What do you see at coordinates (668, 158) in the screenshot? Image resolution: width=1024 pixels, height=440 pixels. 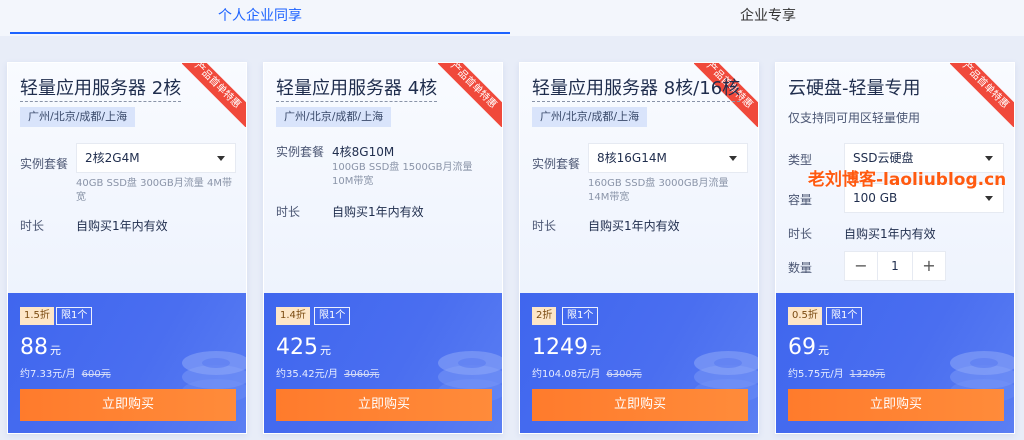 I see `plan-select: 8核16G14M` at bounding box center [668, 158].